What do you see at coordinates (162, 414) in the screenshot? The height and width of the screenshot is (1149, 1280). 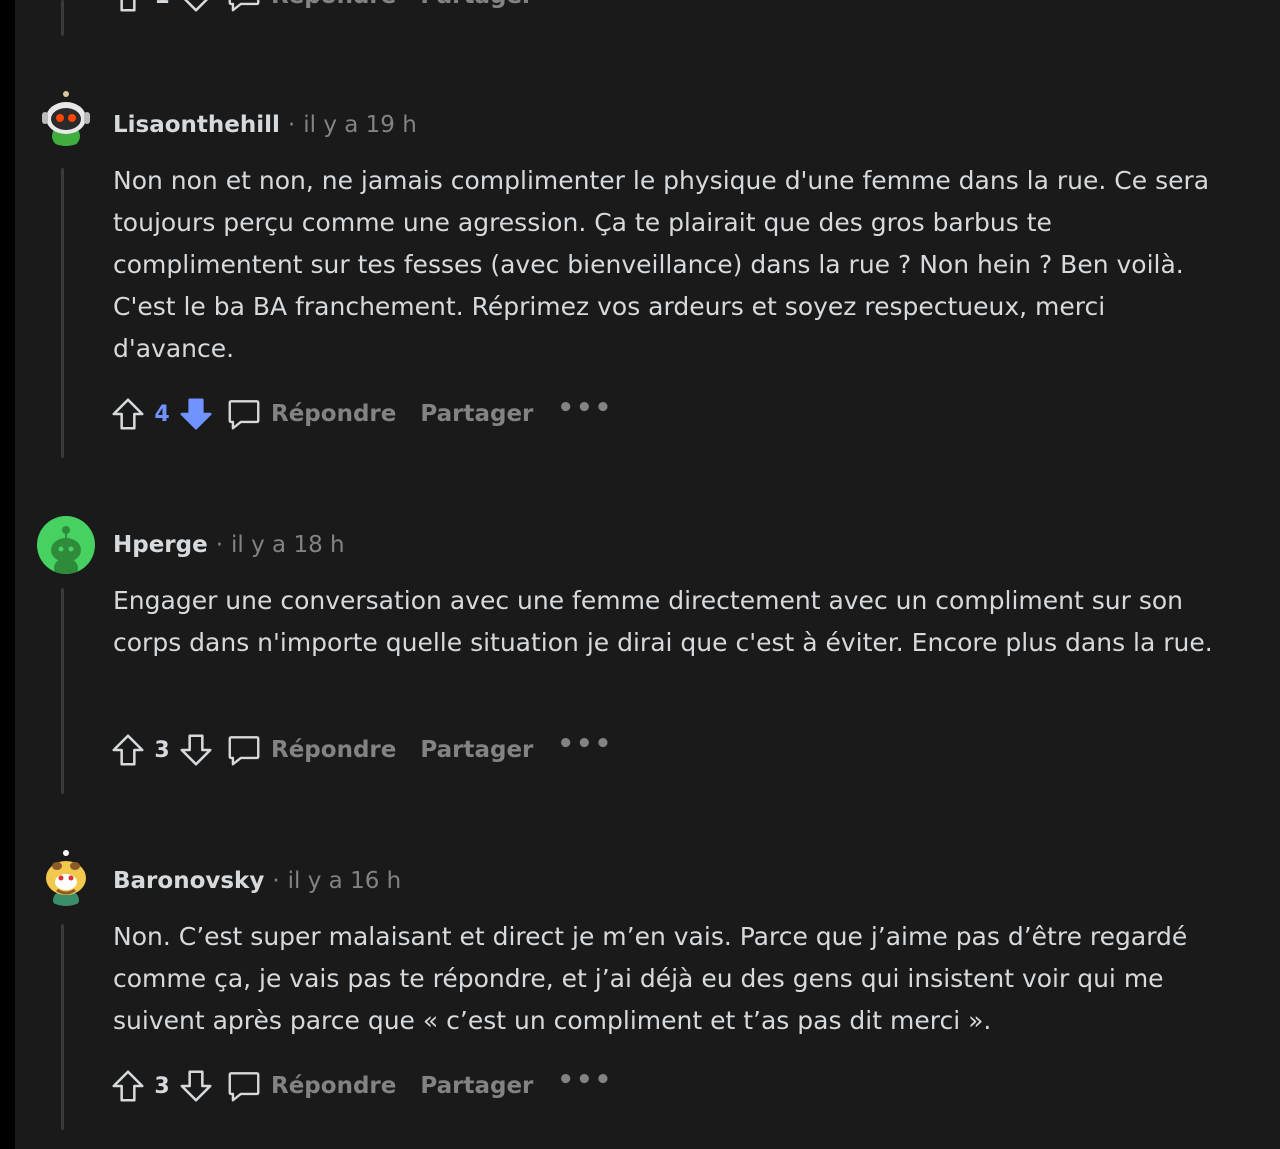 I see `vote-score: 4` at bounding box center [162, 414].